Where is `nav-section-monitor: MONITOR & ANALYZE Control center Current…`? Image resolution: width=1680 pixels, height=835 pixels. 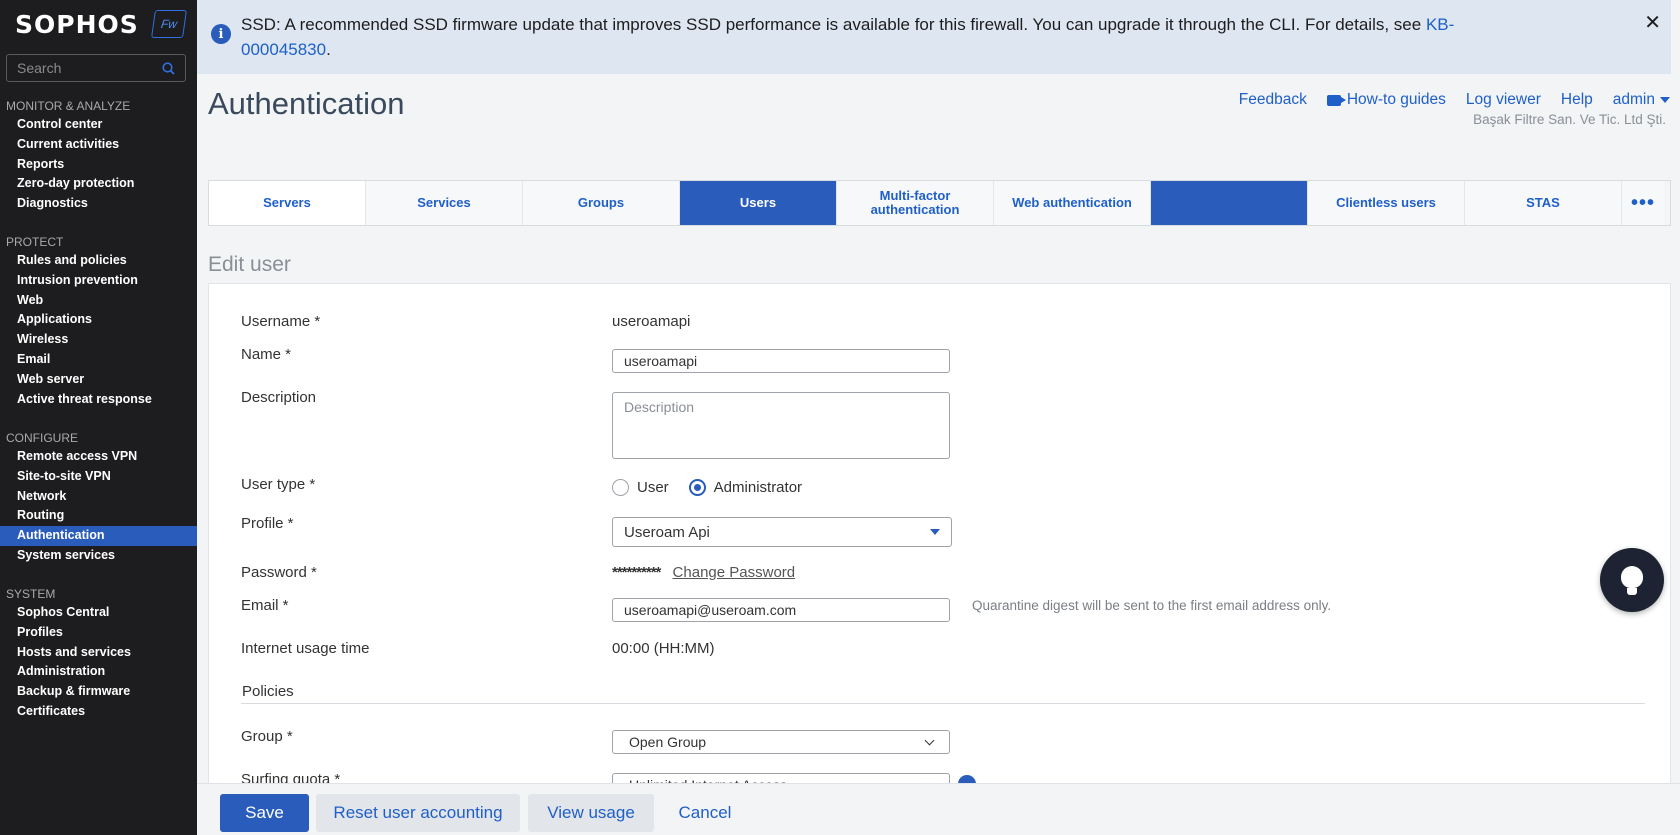 nav-section-monitor: MONITOR & ANALYZE Control center Current… is located at coordinates (98, 155).